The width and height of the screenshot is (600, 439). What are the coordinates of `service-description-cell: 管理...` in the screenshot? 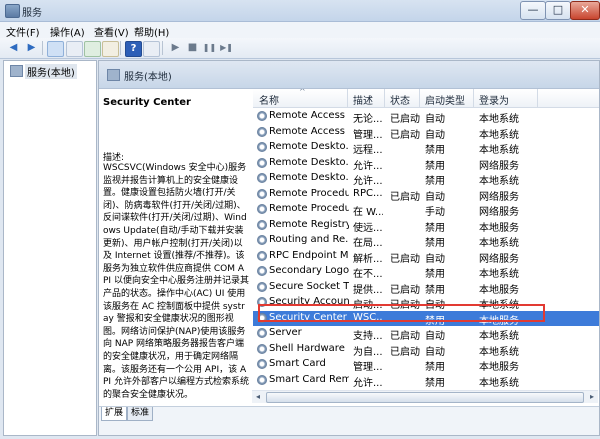 It's located at (368, 135).